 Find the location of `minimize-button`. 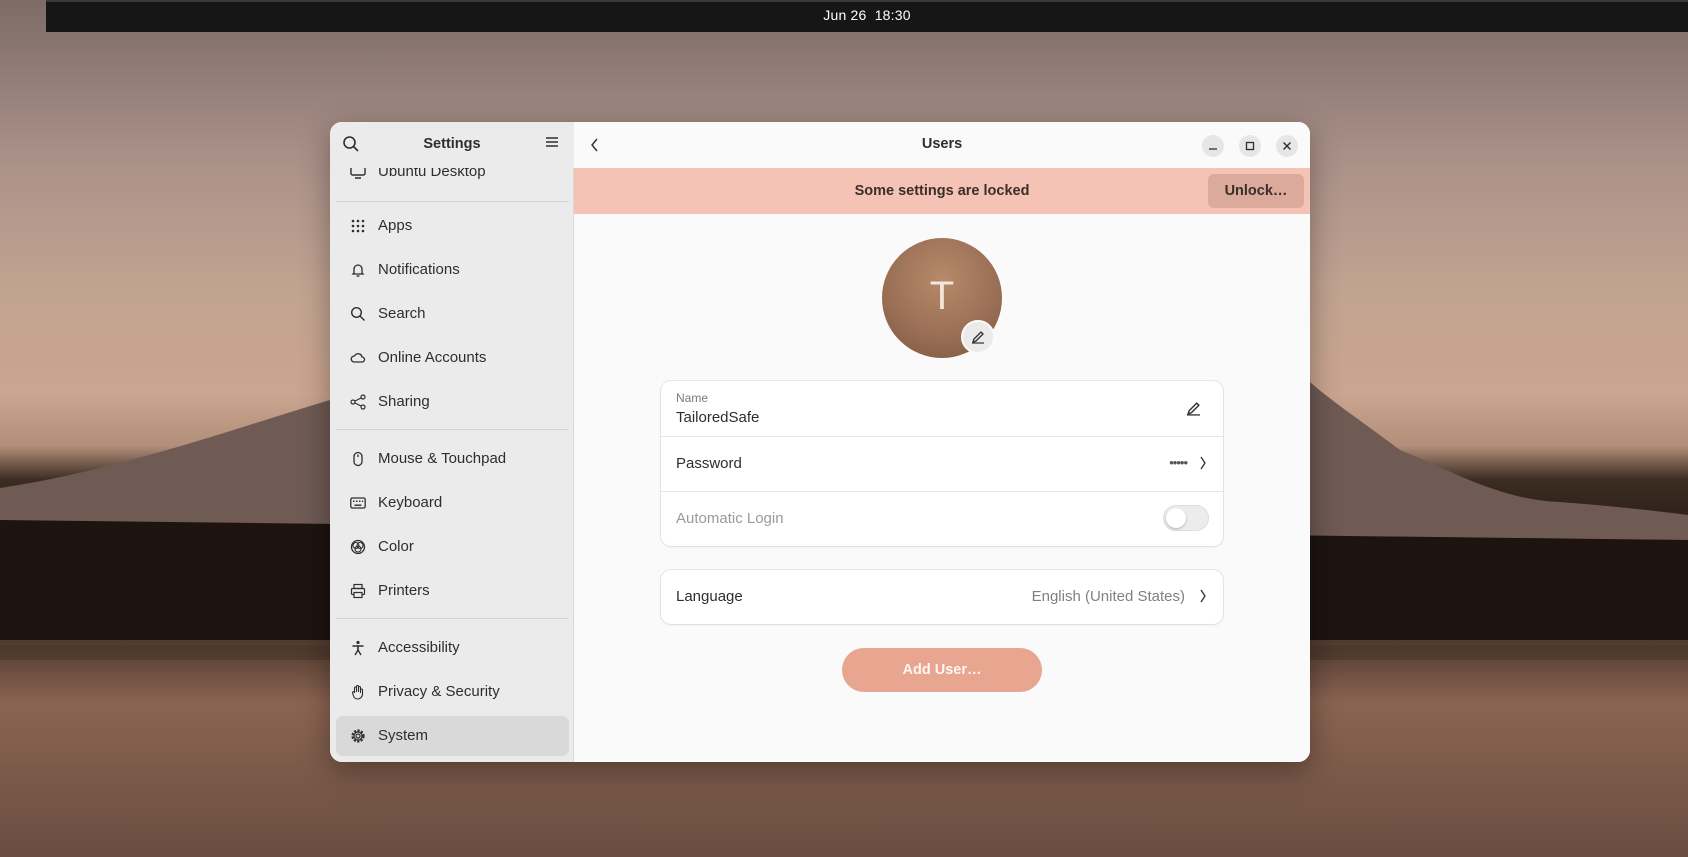

minimize-button is located at coordinates (1213, 146).